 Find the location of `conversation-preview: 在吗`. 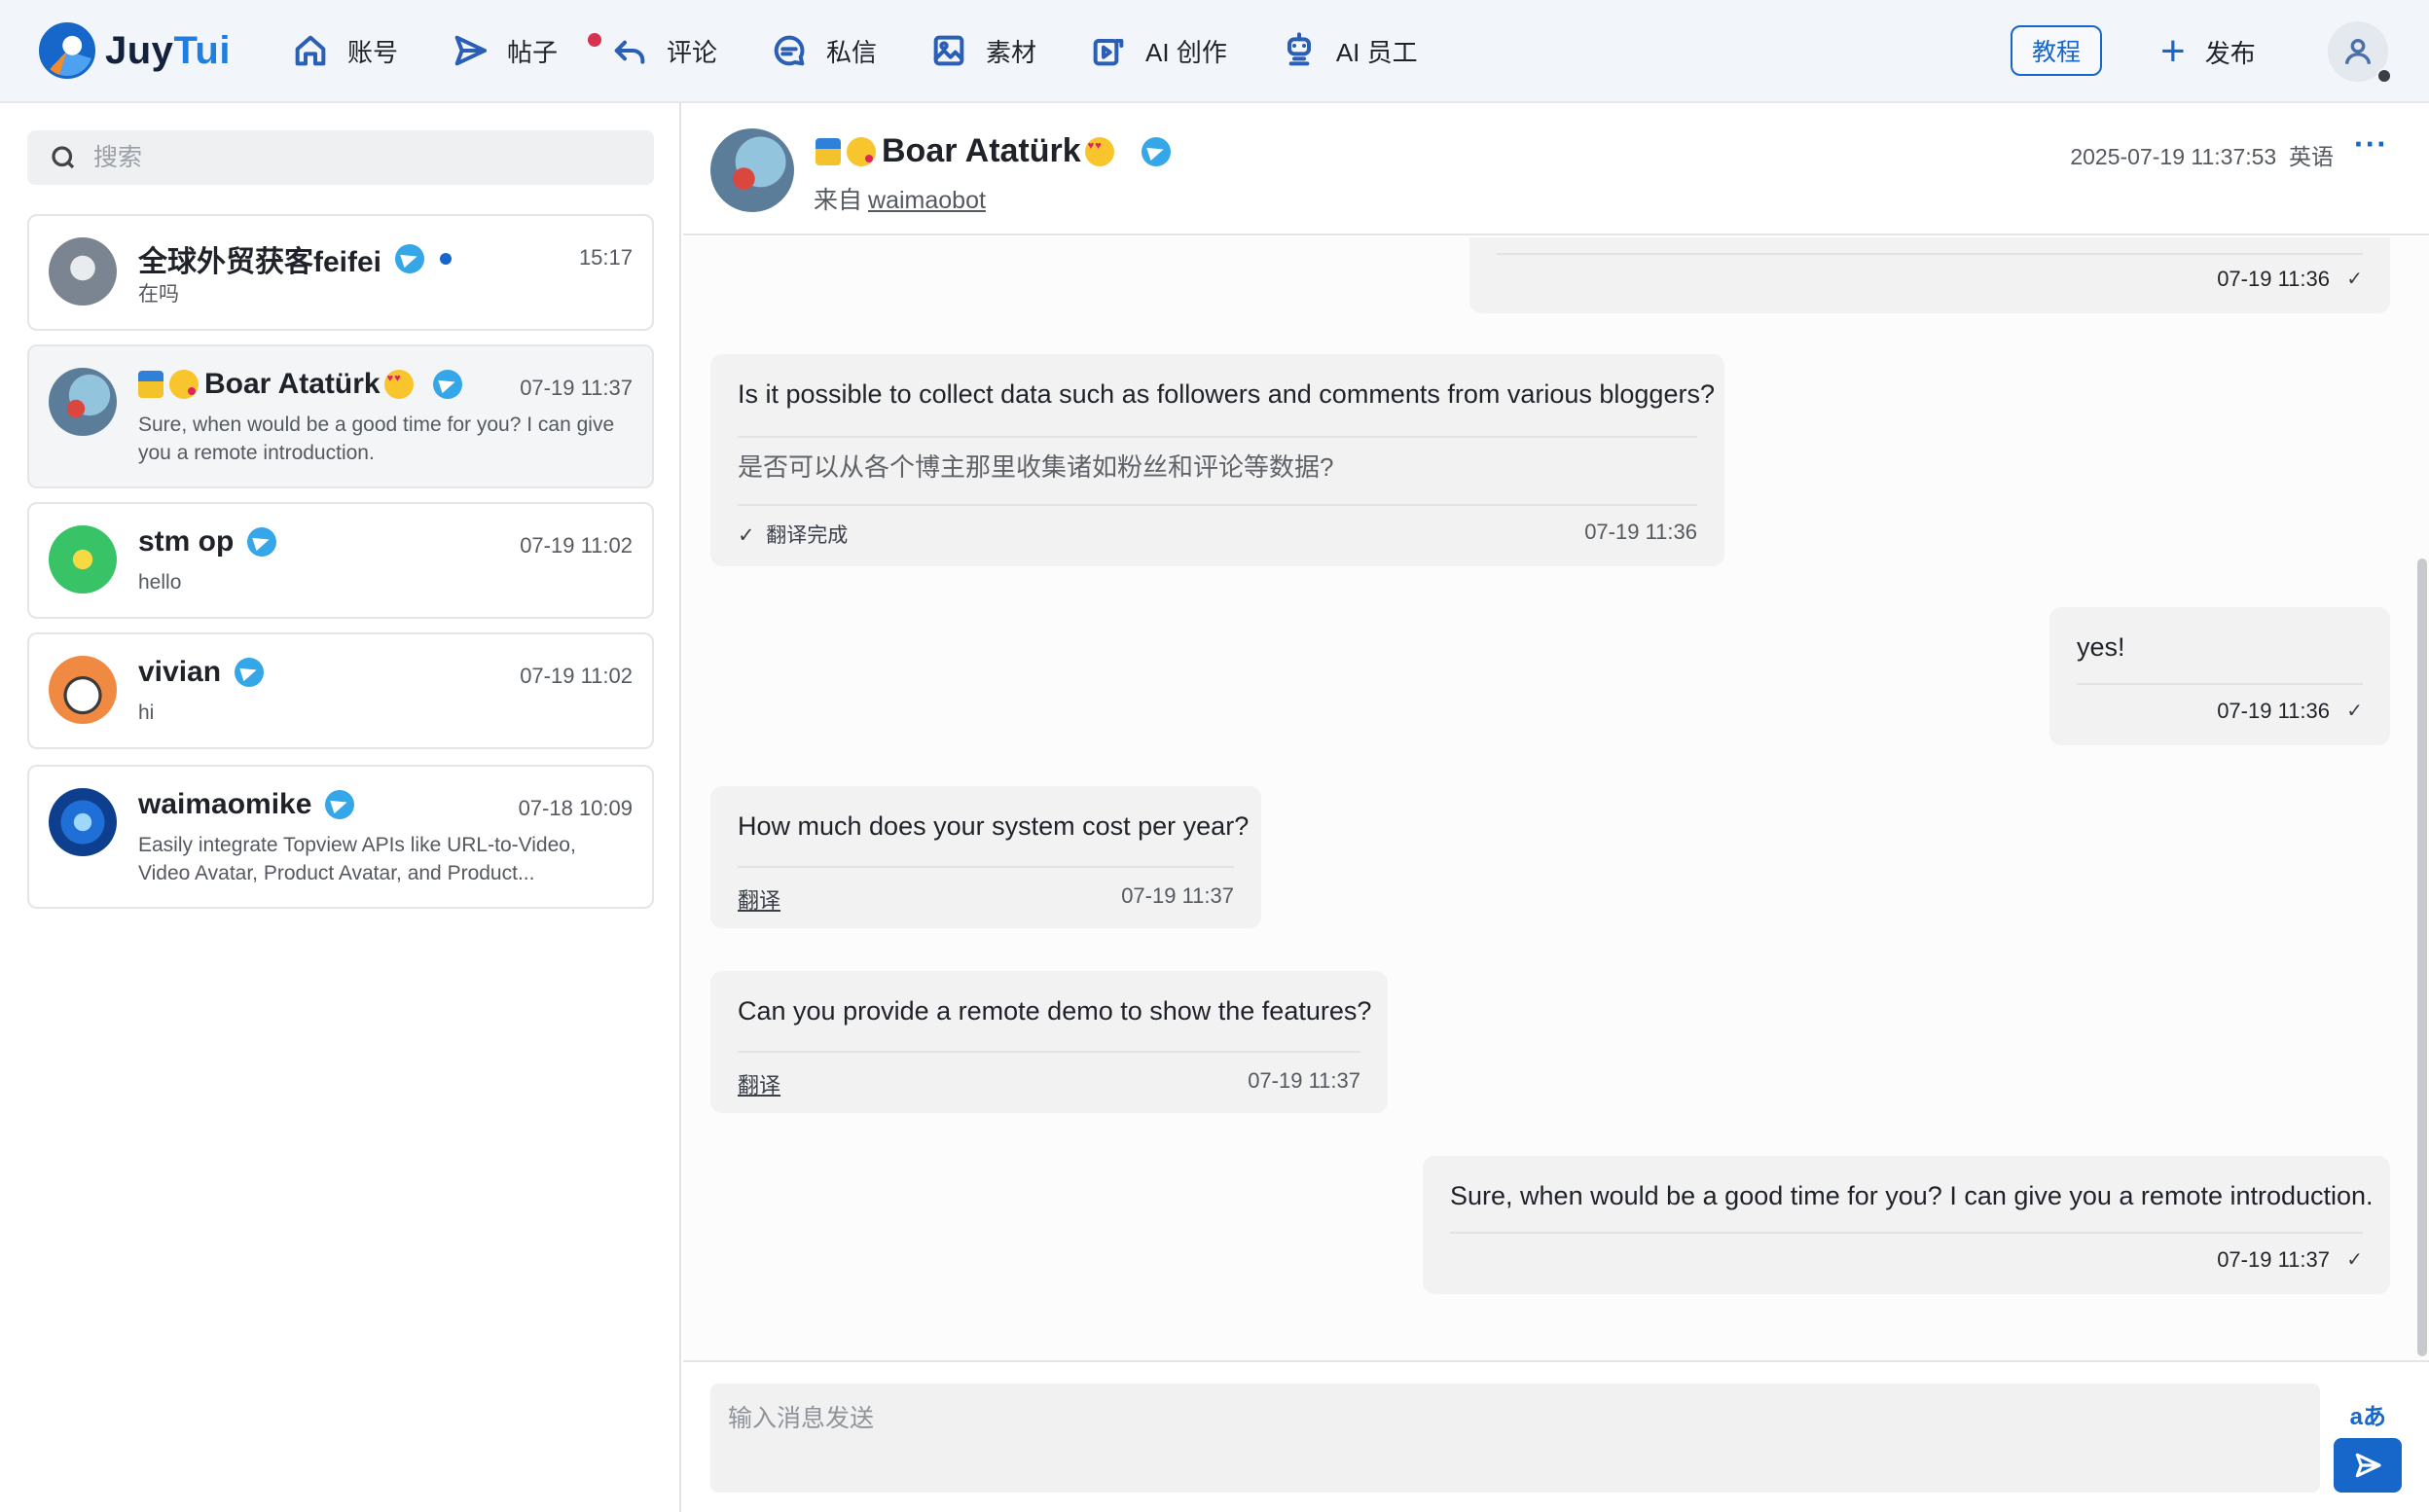

conversation-preview: 在吗 is located at coordinates (158, 294).